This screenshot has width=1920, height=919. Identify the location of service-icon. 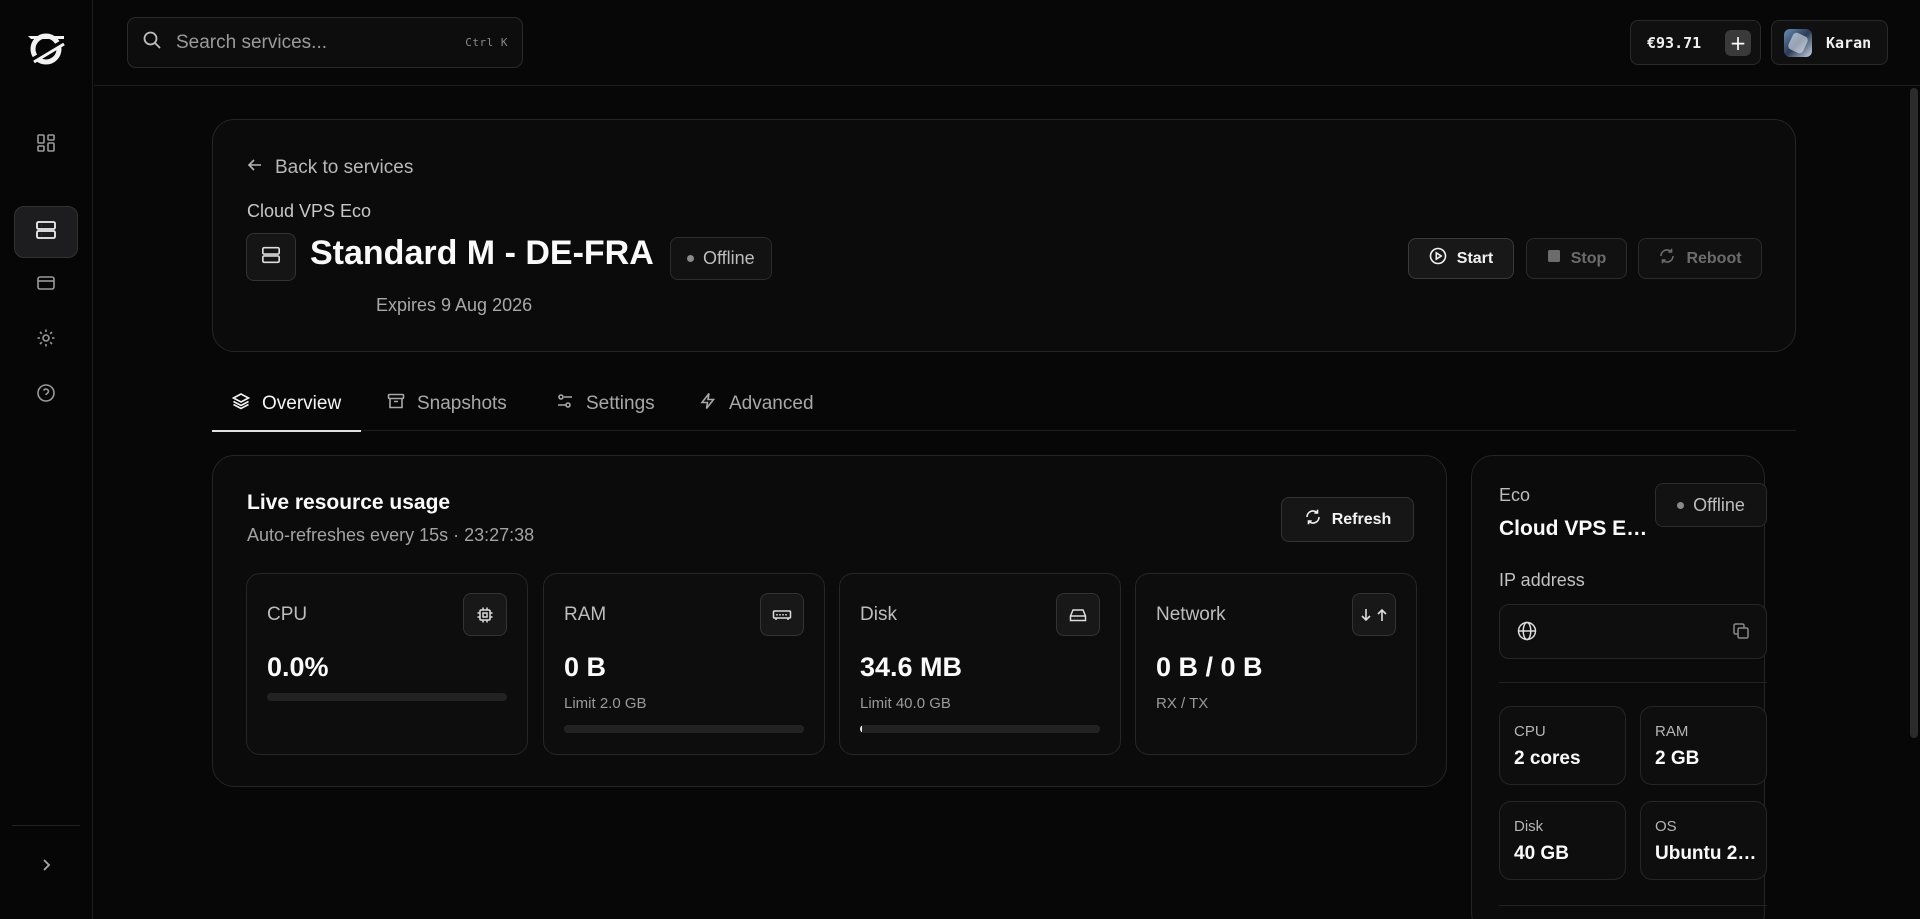
(271, 257).